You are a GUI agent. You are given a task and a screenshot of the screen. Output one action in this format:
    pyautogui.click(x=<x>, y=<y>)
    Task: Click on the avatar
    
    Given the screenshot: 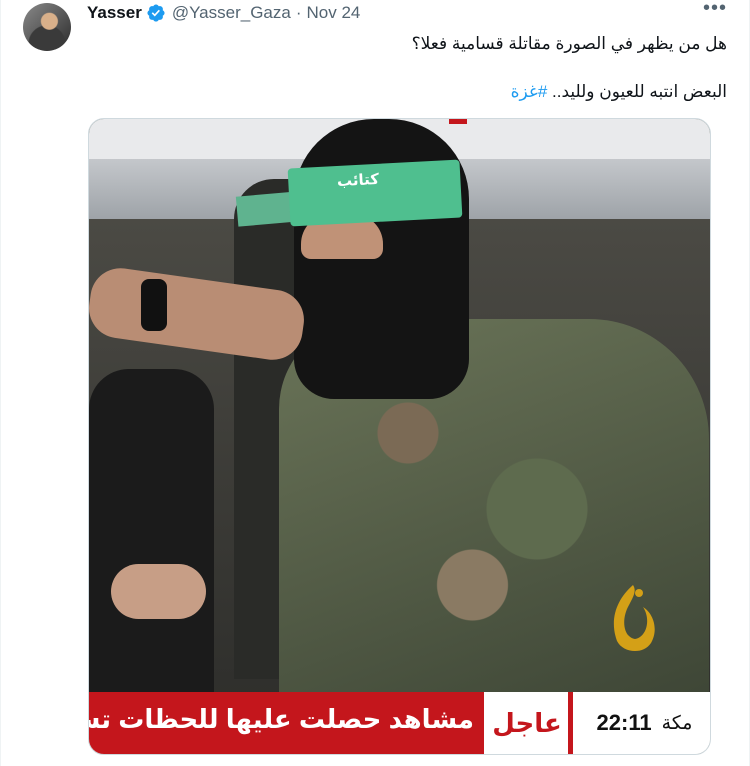 What is the action you would take?
    pyautogui.click(x=47, y=27)
    